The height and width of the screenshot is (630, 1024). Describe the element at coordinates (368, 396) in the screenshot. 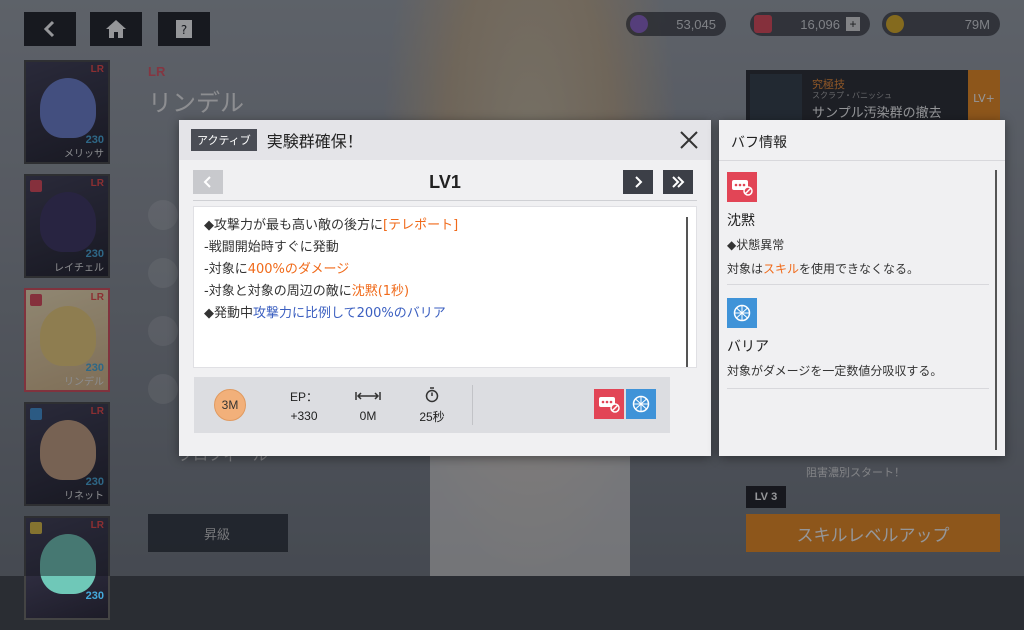

I see `range-icon` at that location.